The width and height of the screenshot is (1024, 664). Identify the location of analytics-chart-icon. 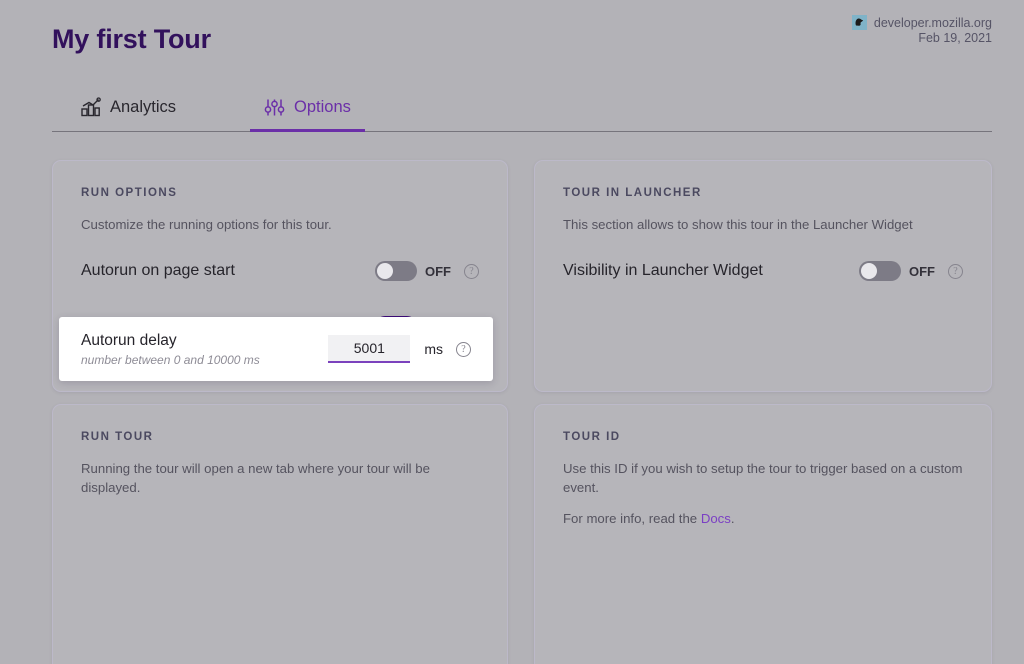
(90, 107).